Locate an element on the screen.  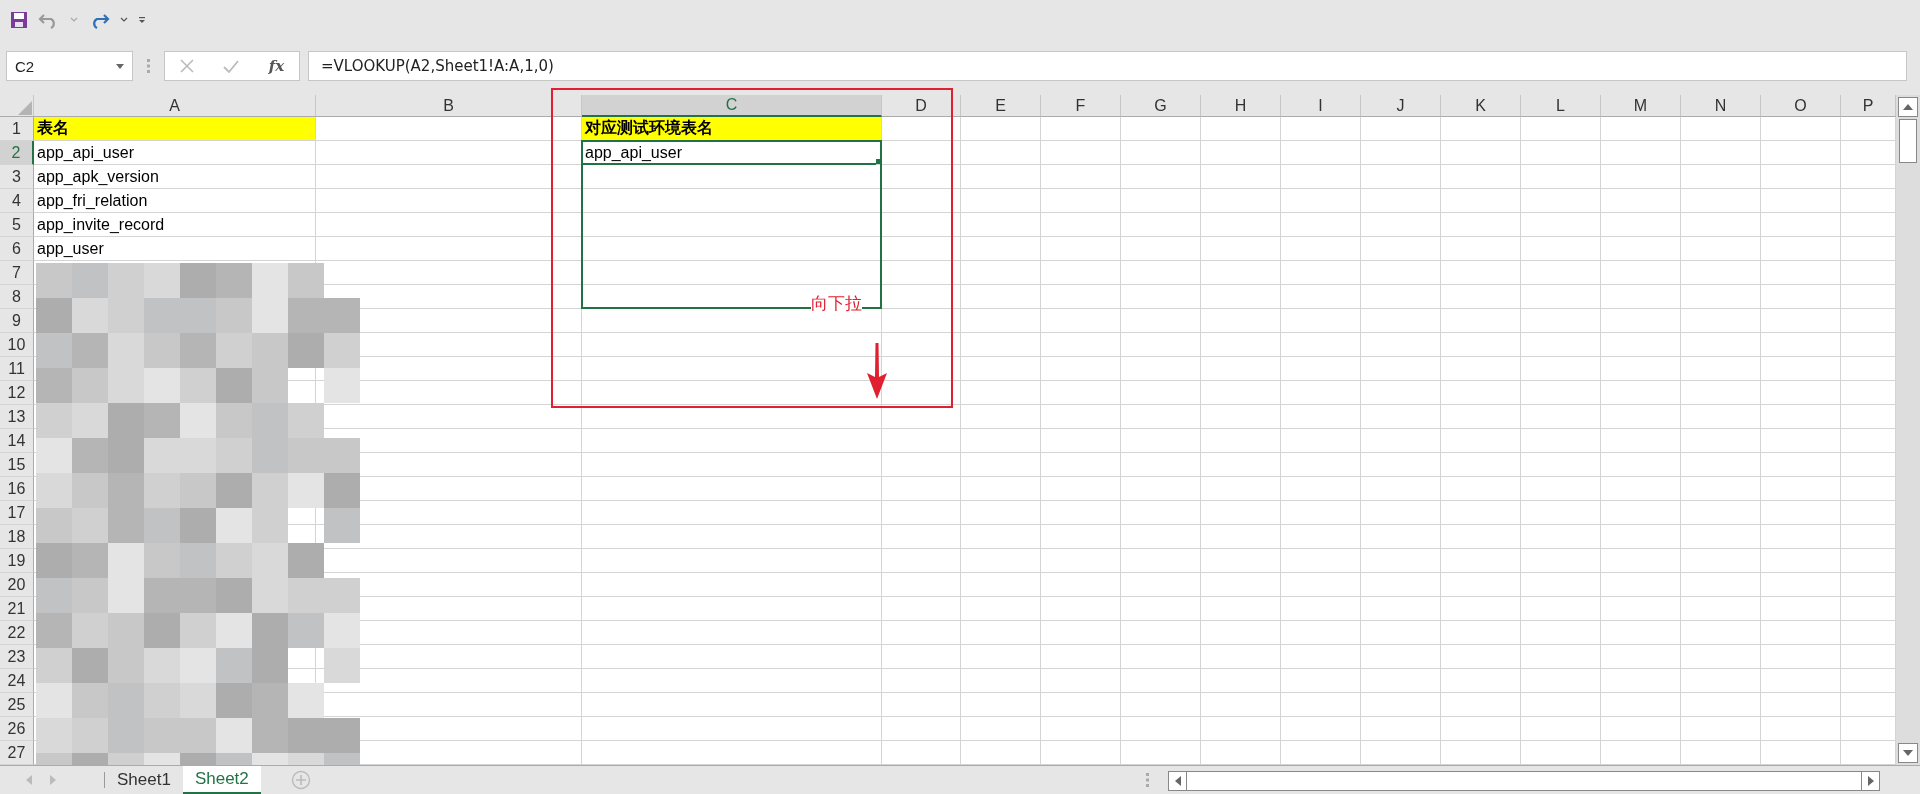
table-cell: app_fri_relation is located at coordinates (175, 201).